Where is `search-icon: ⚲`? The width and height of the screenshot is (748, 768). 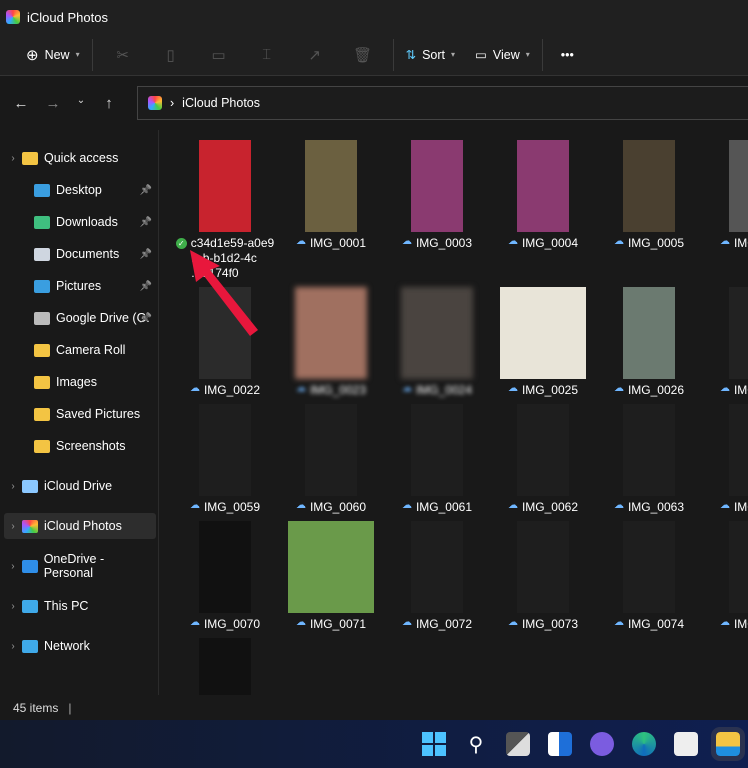 search-icon: ⚲ is located at coordinates (476, 744).